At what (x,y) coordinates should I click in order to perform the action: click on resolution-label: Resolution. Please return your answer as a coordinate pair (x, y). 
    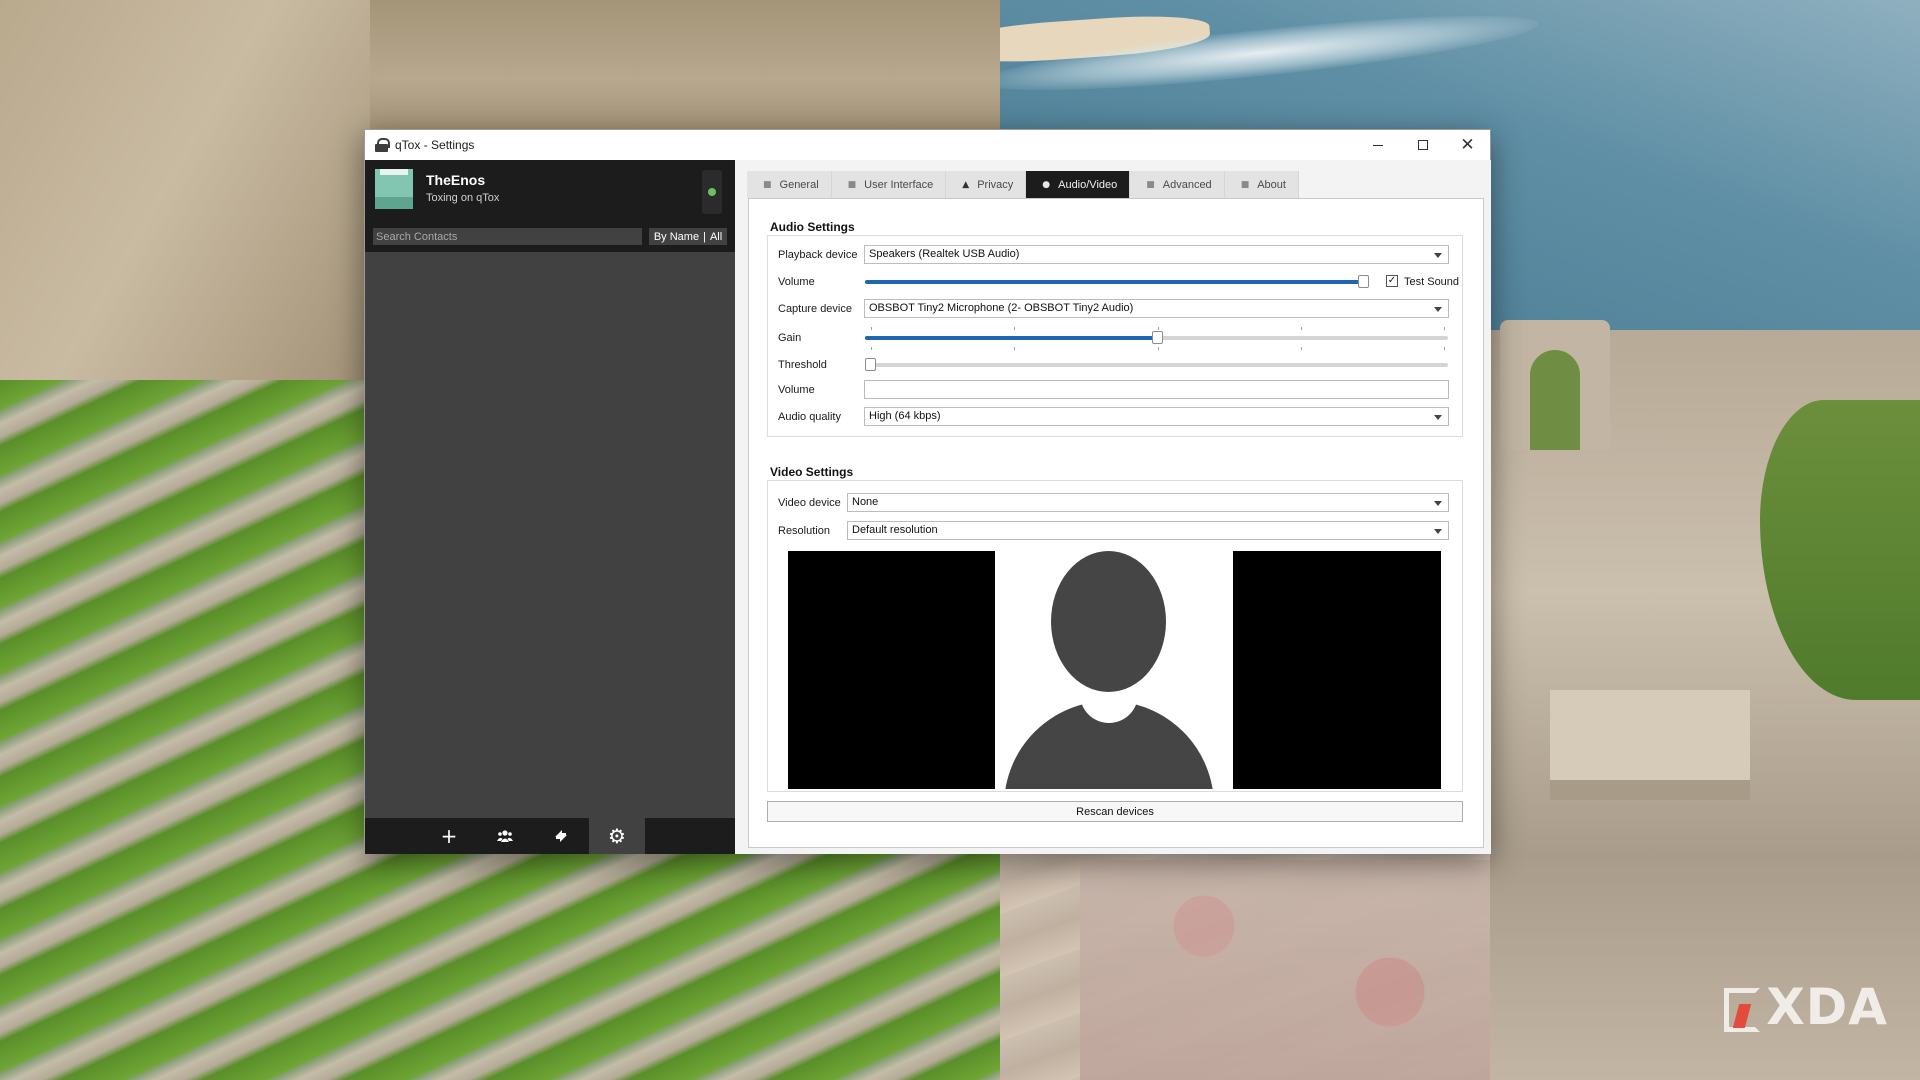
    Looking at the image, I should click on (804, 531).